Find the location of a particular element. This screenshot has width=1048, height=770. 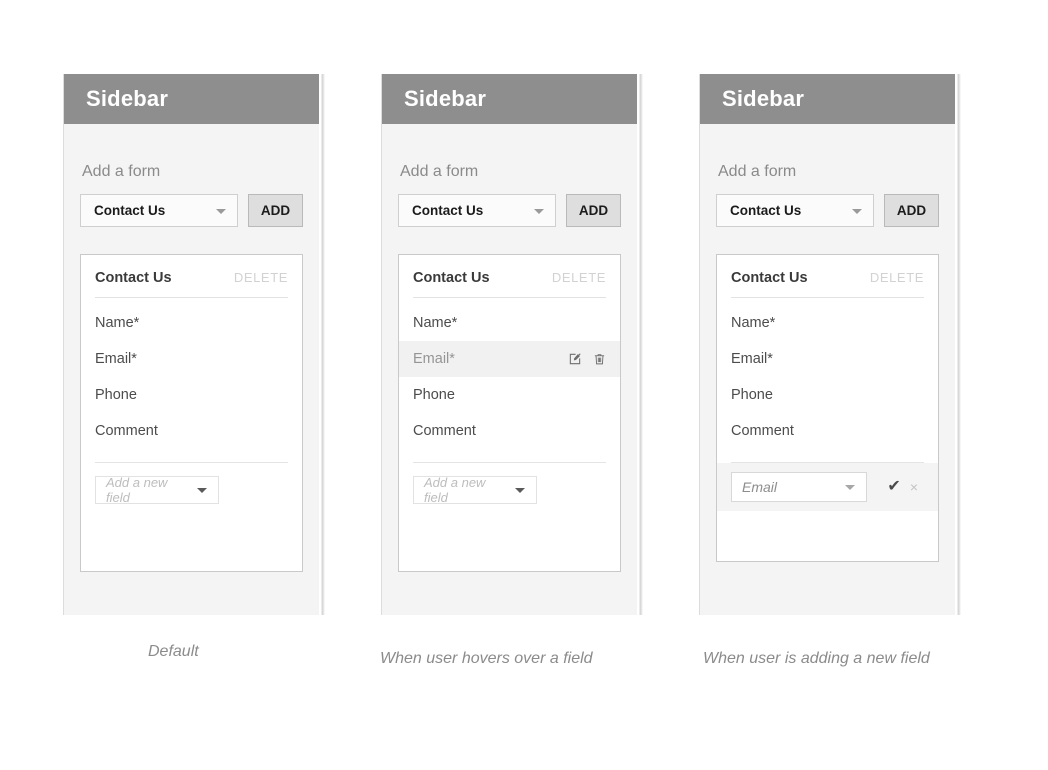

new-field-type-select: Email is located at coordinates (799, 487).